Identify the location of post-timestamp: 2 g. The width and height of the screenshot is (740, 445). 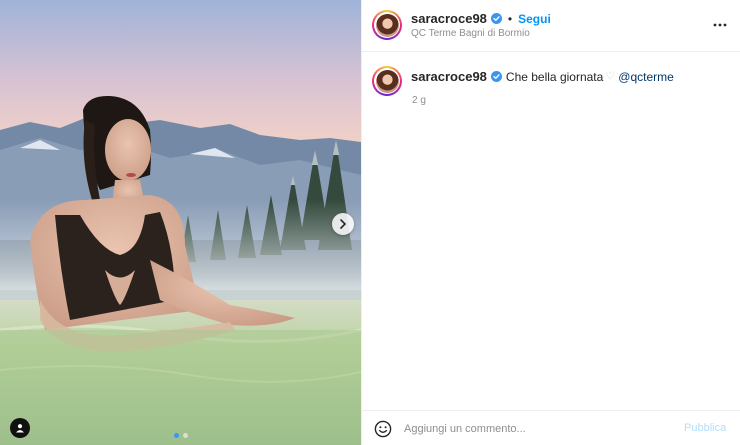
(419, 100).